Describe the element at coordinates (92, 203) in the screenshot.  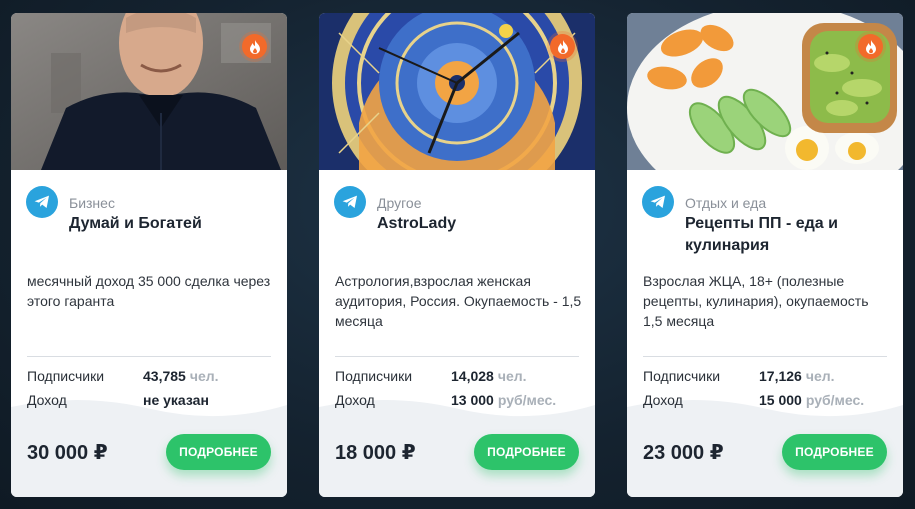
I see `channel-category: Бизнес` at that location.